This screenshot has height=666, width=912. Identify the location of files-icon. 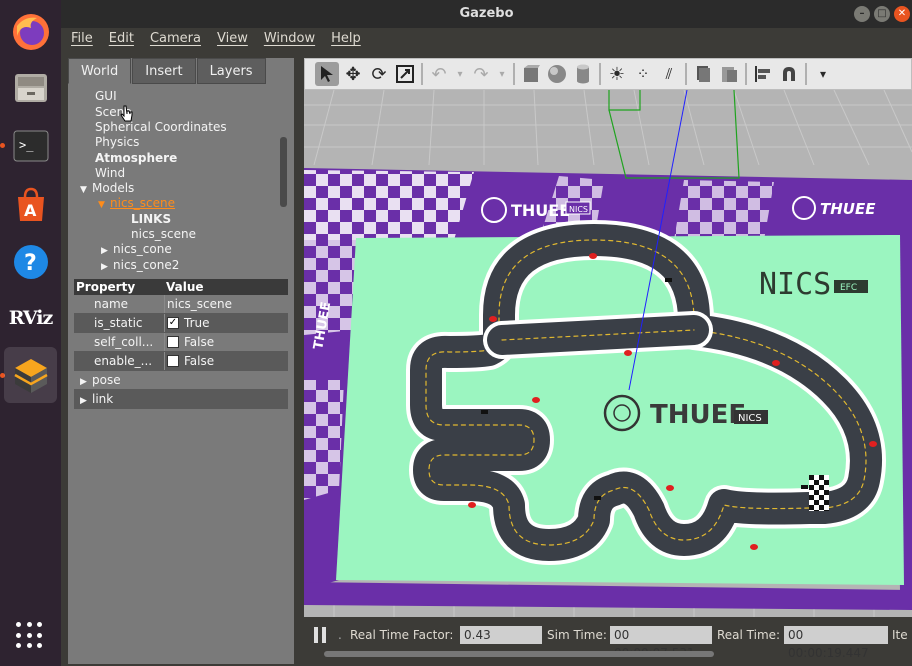
(30, 88).